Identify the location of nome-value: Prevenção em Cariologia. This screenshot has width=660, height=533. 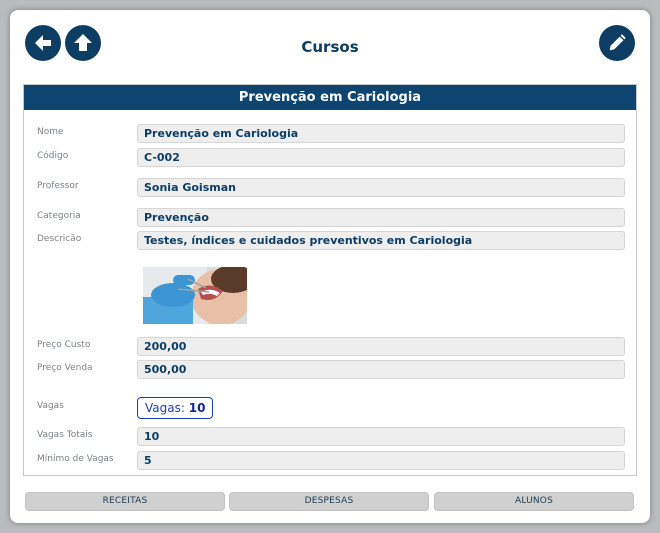
(381, 133).